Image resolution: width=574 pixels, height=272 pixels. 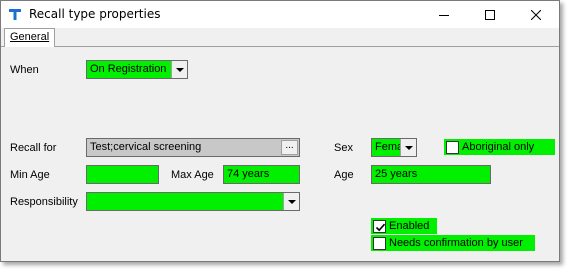 What do you see at coordinates (280, 14) in the screenshot?
I see `title-bar: Recall type properties` at bounding box center [280, 14].